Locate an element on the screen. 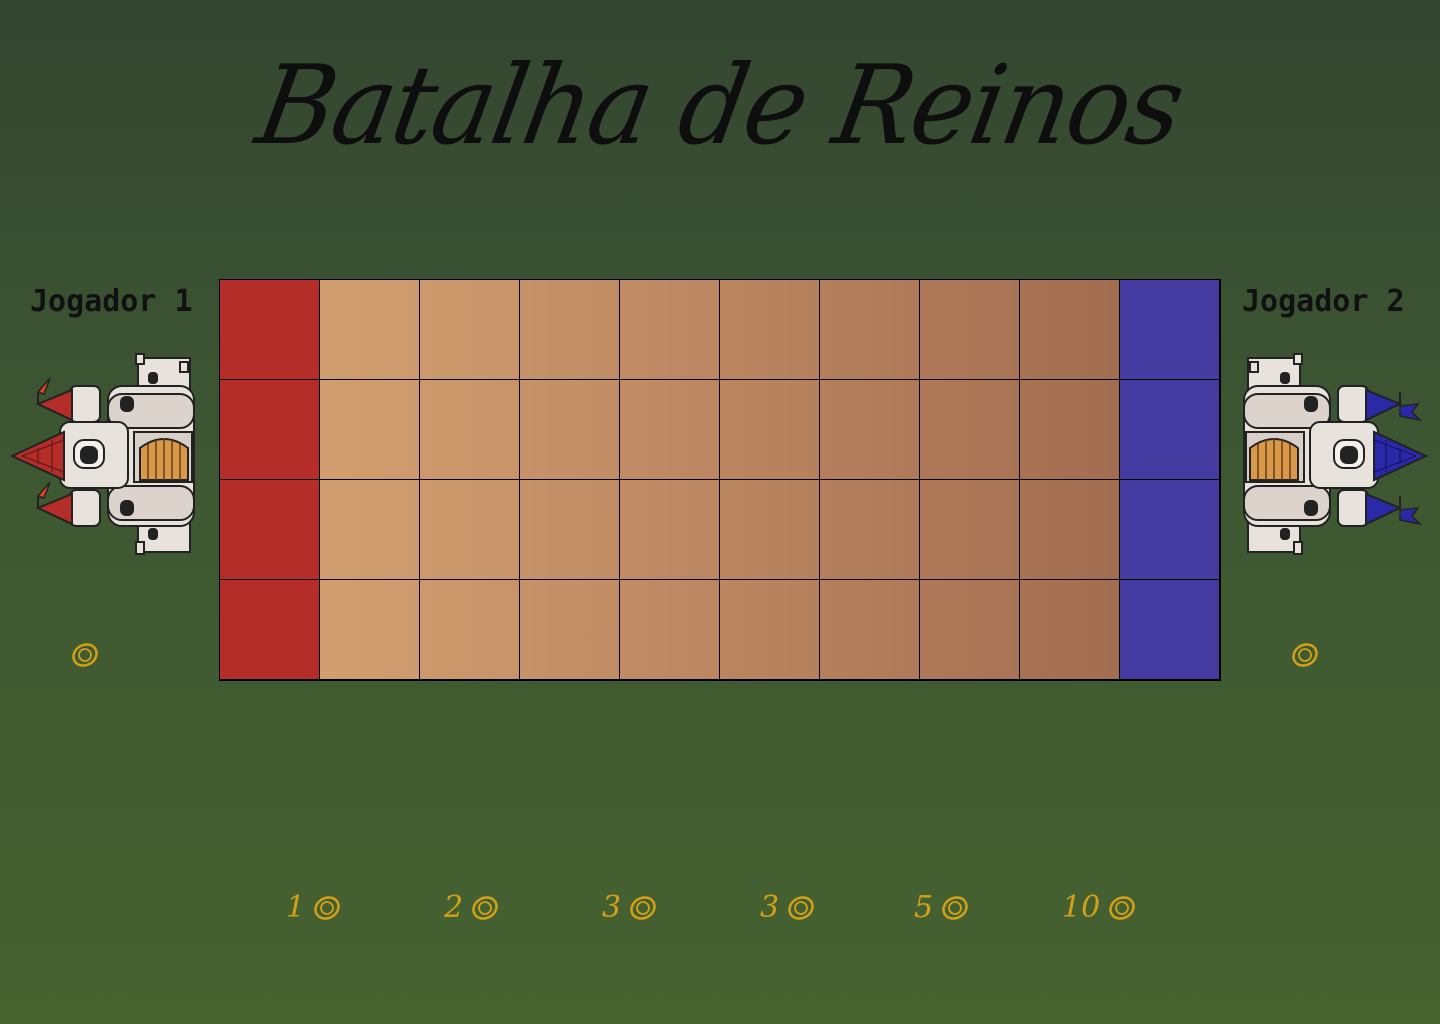 The image size is (1440, 1024). cost-value: 10 is located at coordinates (1081, 907).